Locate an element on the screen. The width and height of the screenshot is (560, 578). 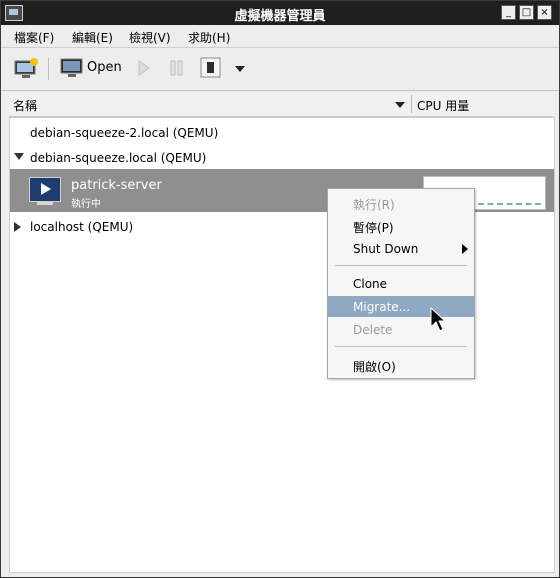
menu-item-clone: Clone is located at coordinates (401, 283).